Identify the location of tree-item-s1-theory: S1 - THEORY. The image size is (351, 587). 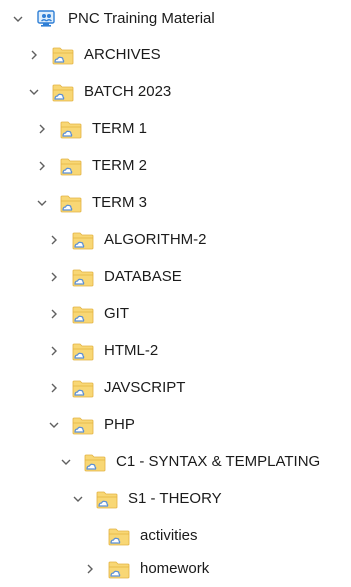
(175, 499).